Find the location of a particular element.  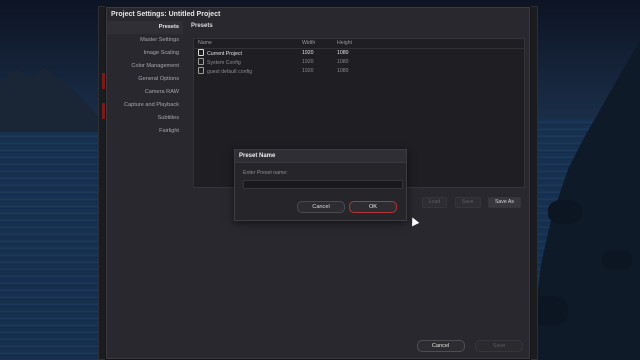

sidebar-item-subtitles: Subtitles is located at coordinates (145, 118).